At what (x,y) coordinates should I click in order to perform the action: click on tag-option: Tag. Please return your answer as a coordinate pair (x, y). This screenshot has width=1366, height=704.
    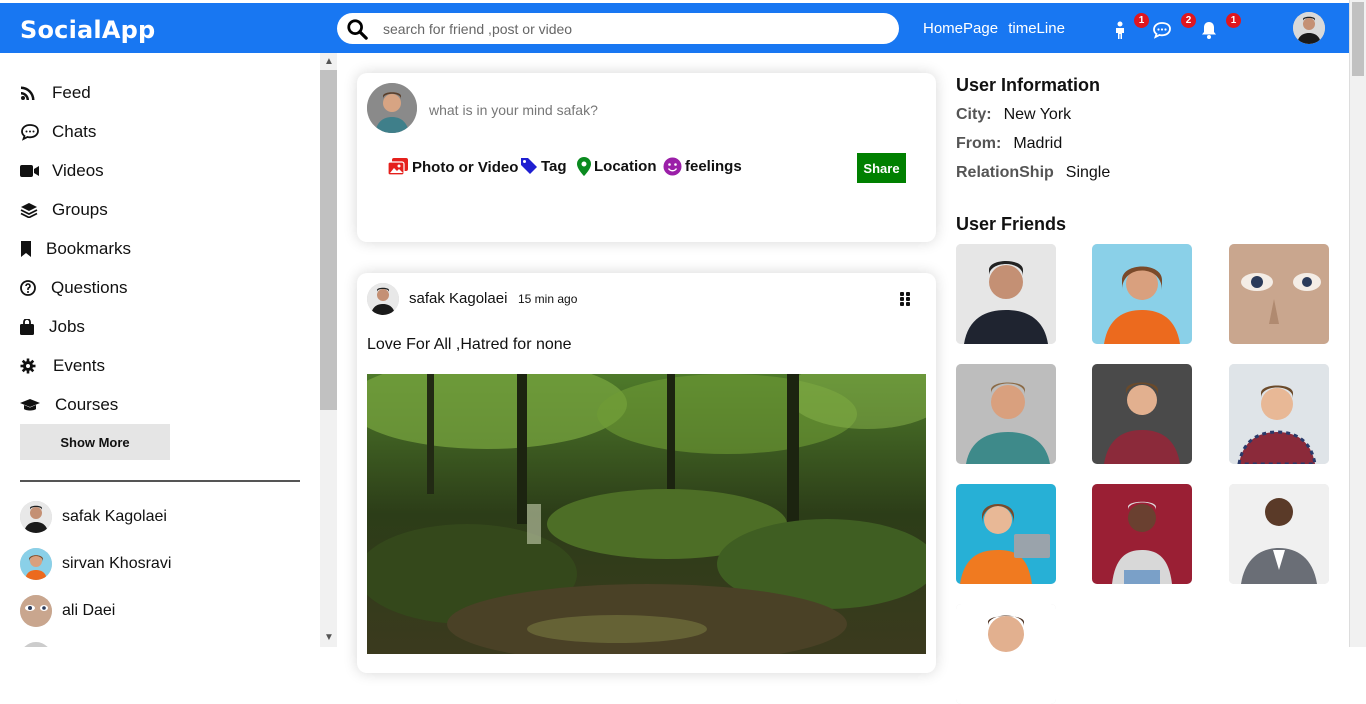
    Looking at the image, I should click on (543, 166).